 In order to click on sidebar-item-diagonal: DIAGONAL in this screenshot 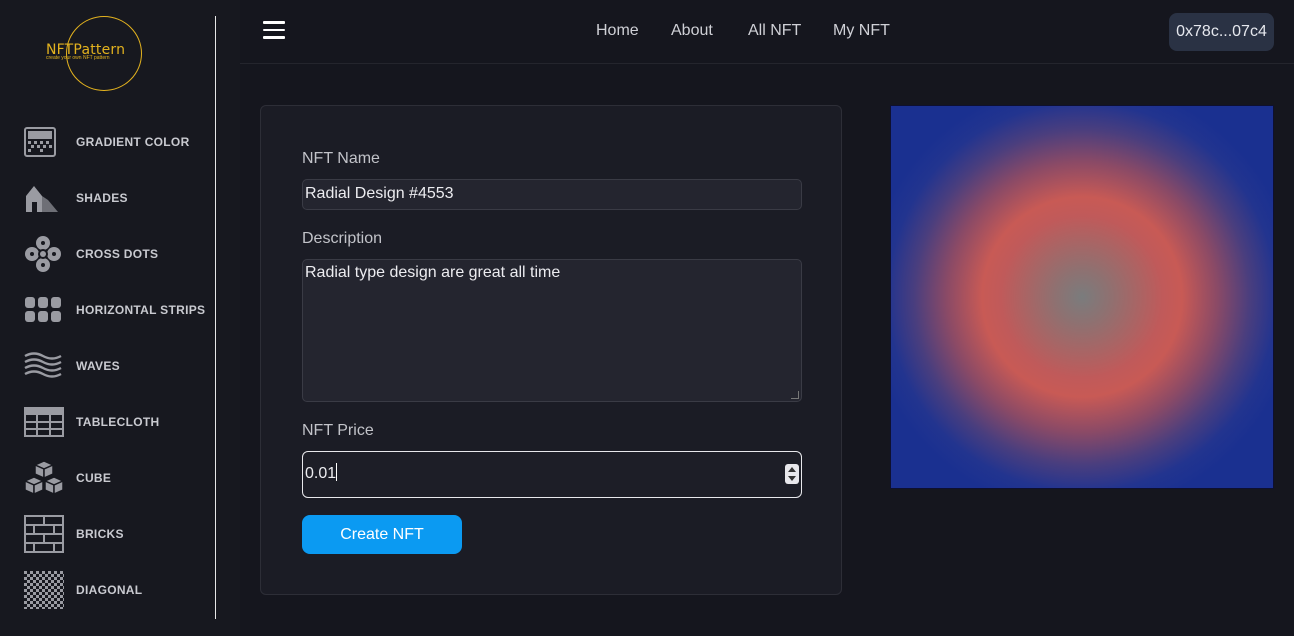, I will do `click(119, 590)`.